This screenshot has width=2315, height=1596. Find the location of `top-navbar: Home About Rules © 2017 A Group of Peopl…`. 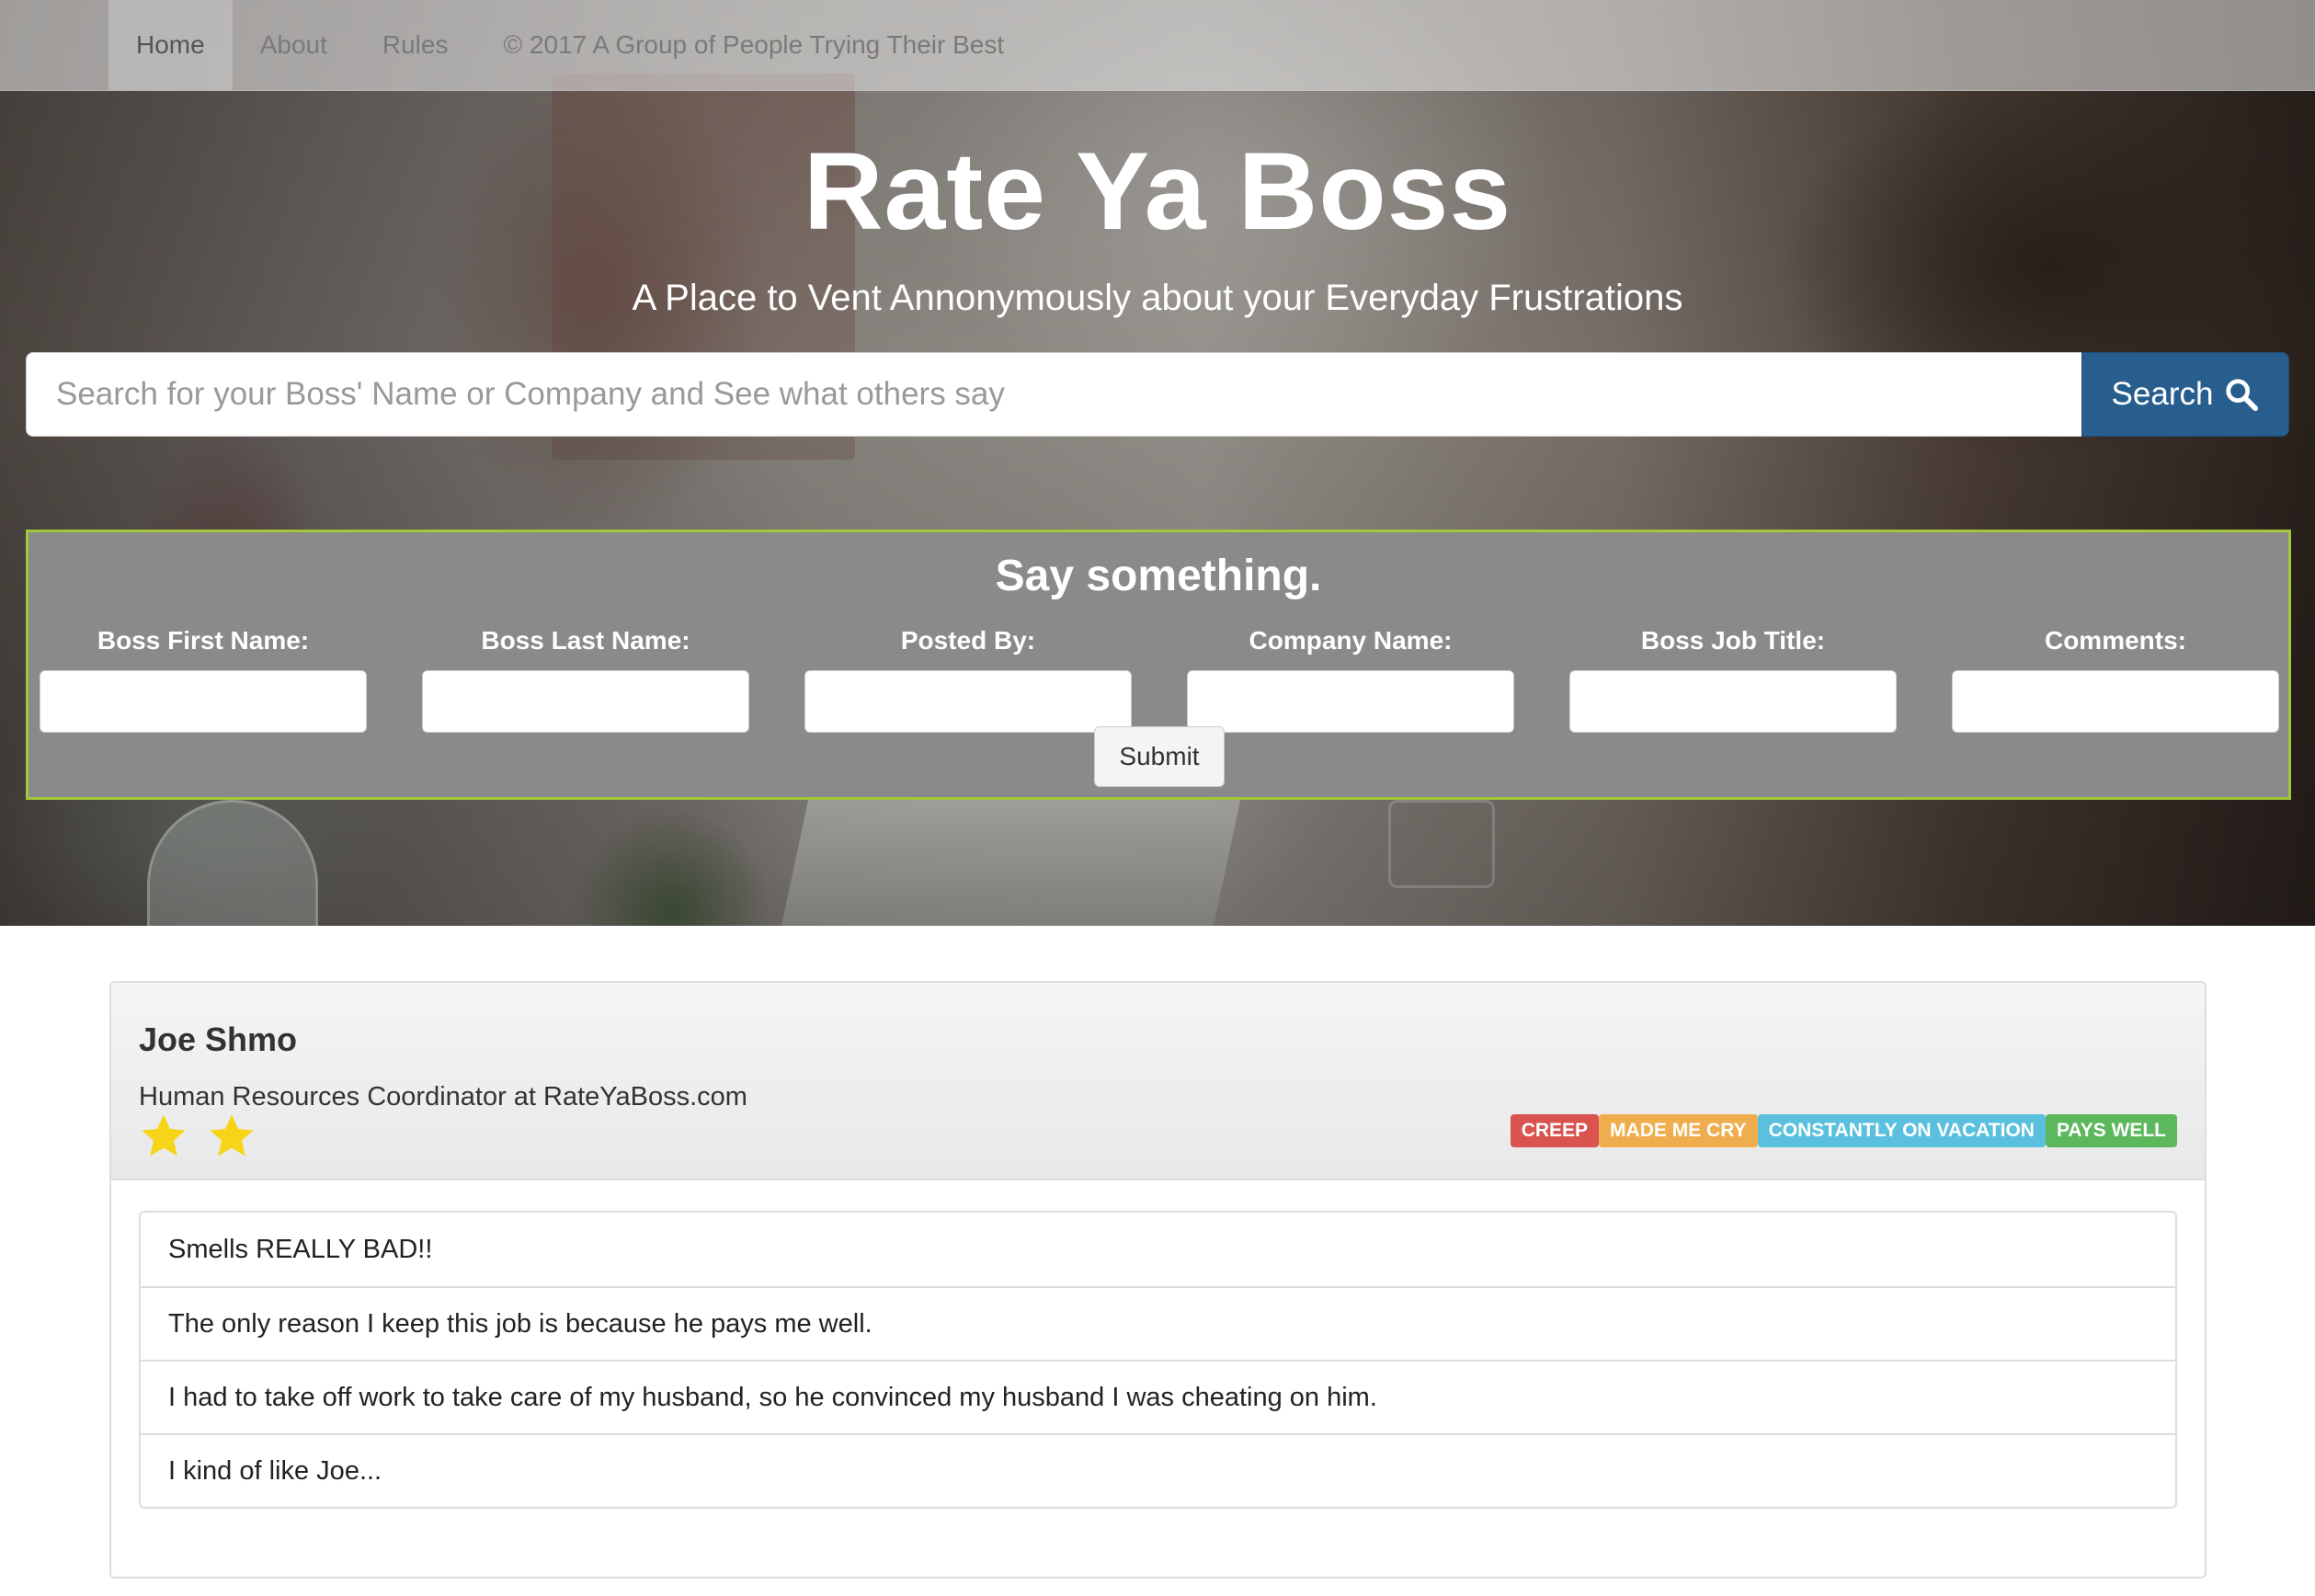

top-navbar: Home About Rules © 2017 A Group of Peopl… is located at coordinates (1157, 45).